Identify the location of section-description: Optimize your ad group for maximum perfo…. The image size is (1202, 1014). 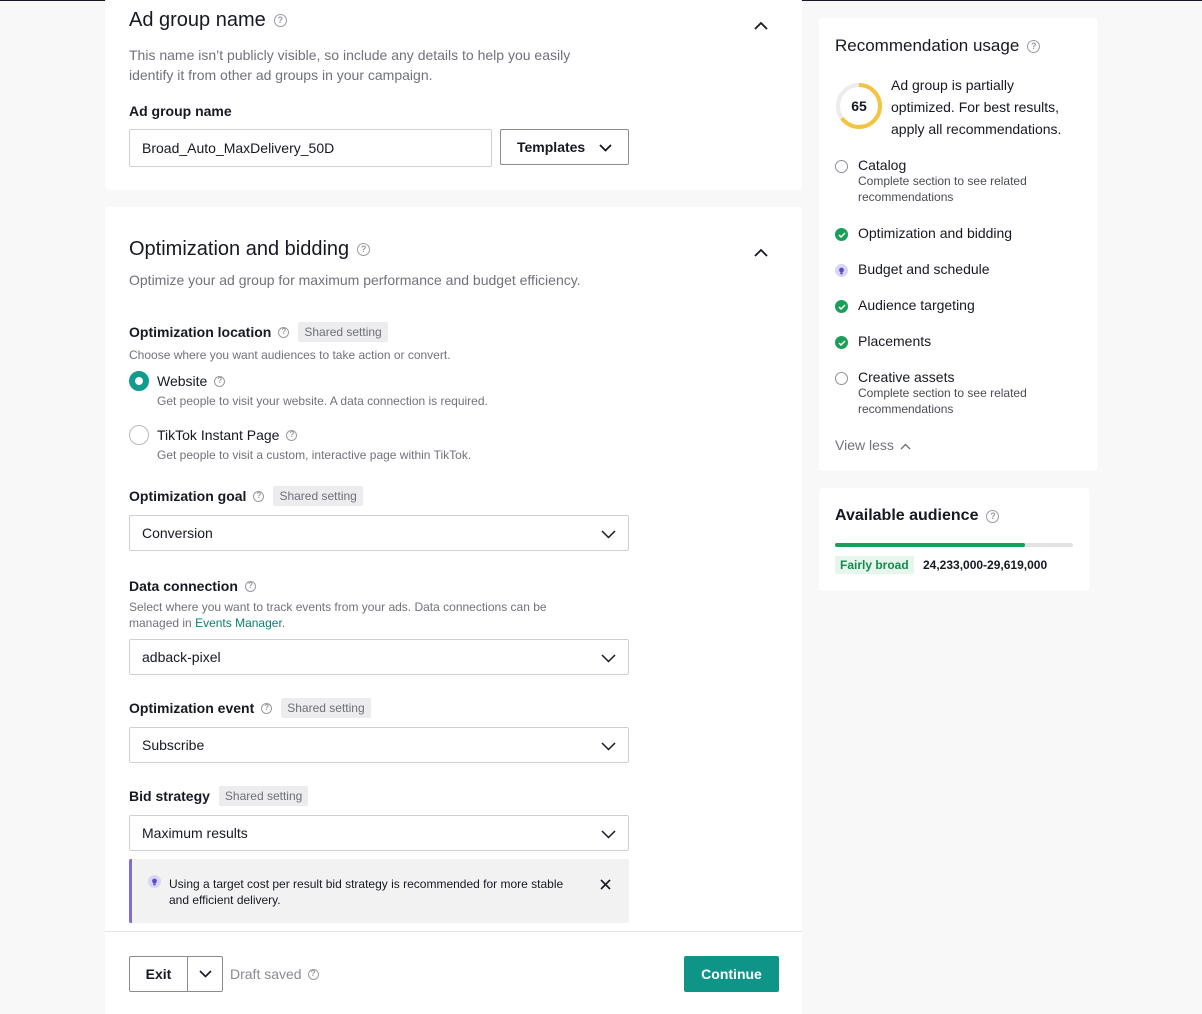
(355, 280).